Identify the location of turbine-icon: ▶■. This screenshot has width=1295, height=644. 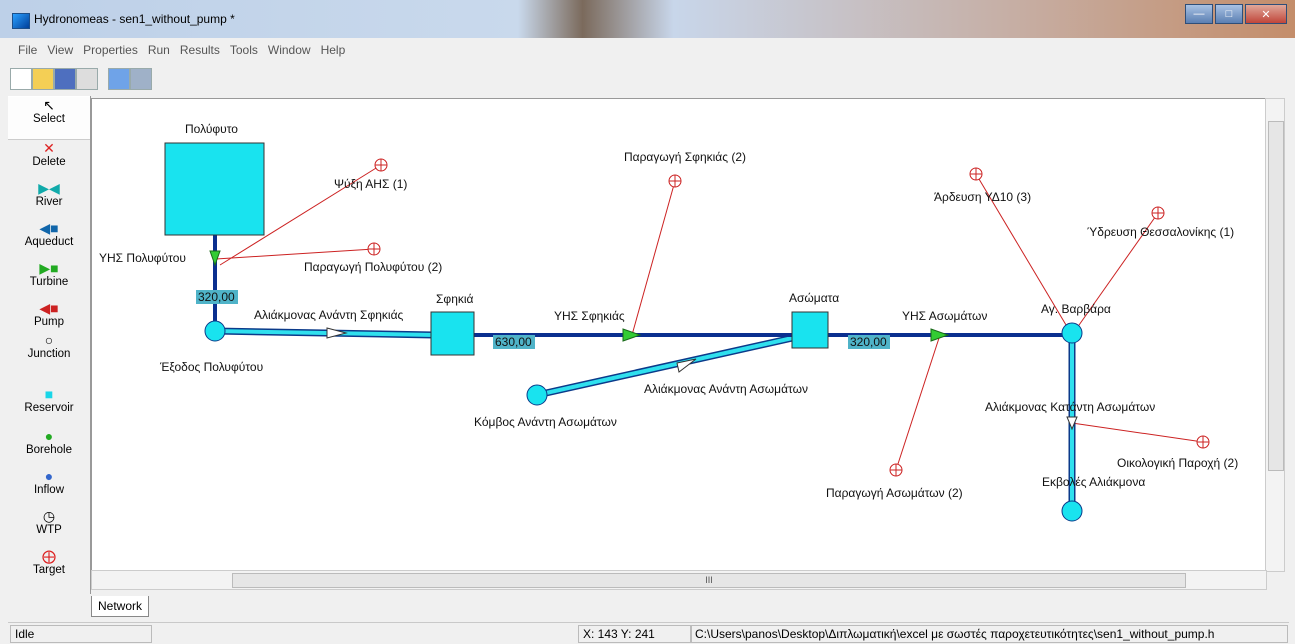
(49, 268).